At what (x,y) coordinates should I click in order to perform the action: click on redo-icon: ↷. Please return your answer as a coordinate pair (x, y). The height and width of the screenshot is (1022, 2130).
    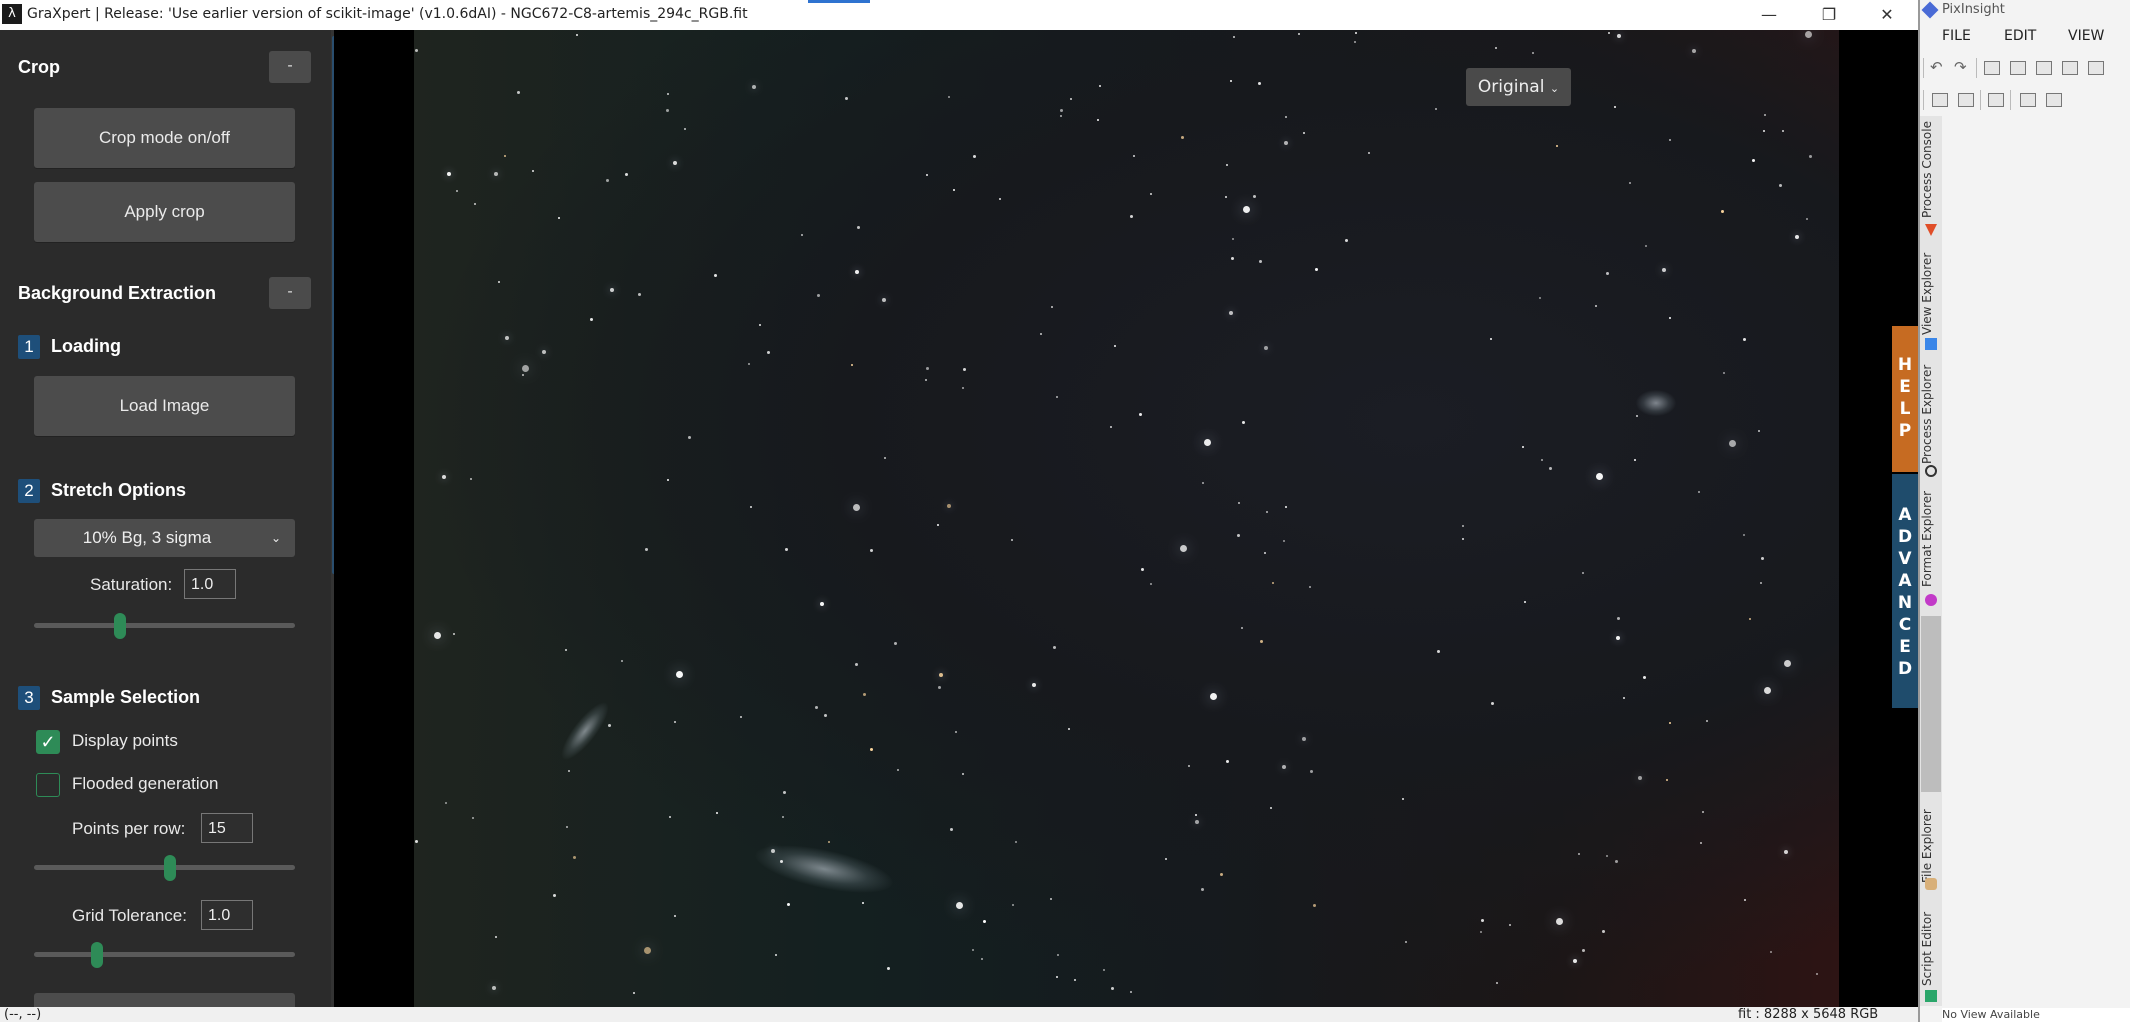
    Looking at the image, I should click on (1960, 67).